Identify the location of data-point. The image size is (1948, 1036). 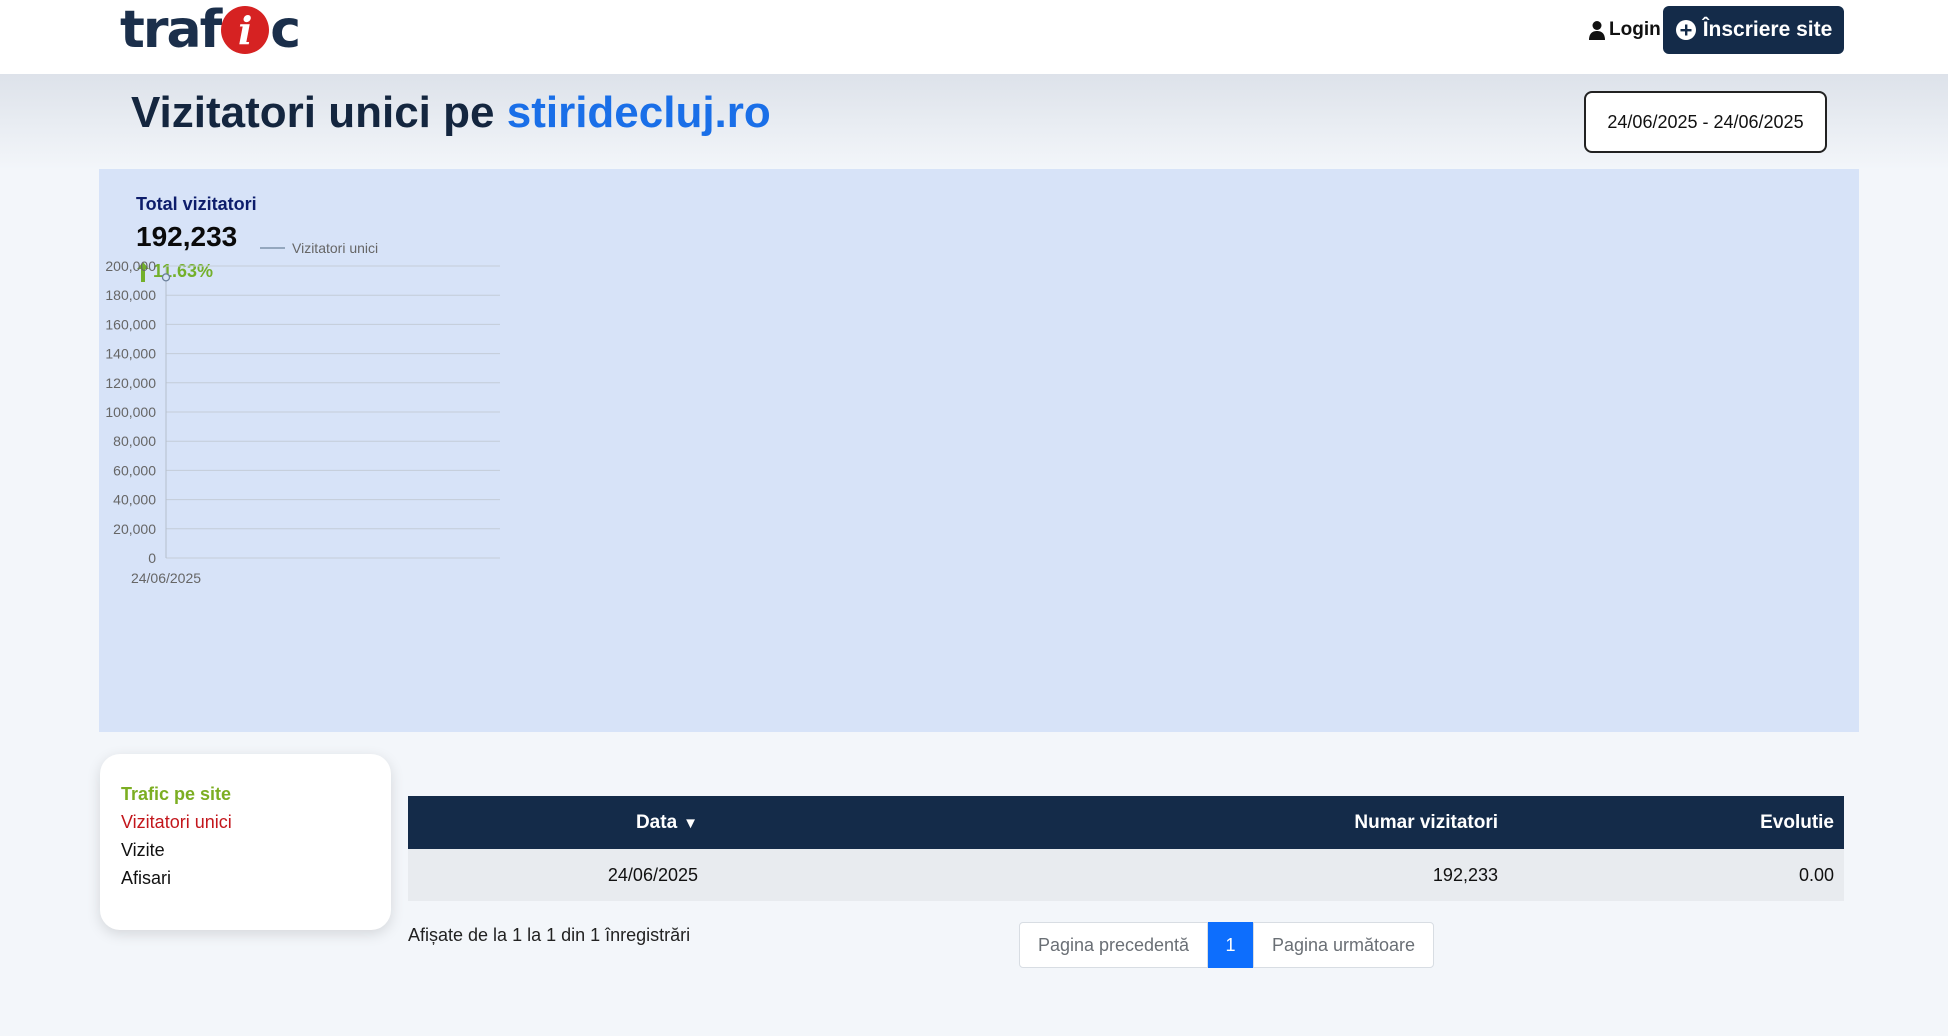
(166, 277).